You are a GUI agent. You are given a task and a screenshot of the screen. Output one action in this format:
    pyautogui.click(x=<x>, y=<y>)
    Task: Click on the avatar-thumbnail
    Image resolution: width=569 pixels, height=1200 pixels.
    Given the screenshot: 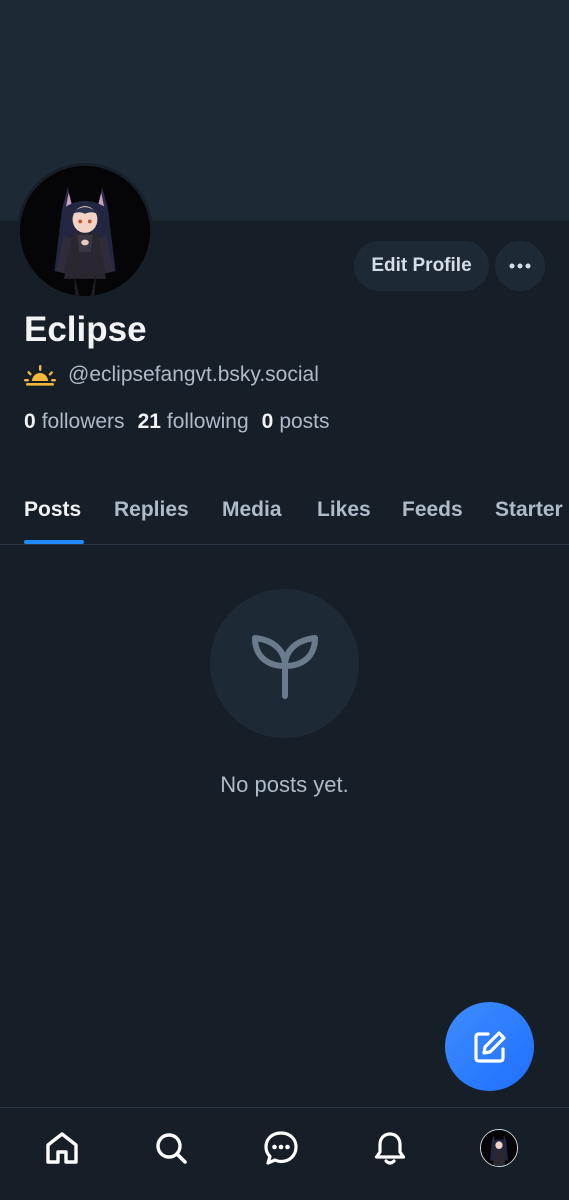 What is the action you would take?
    pyautogui.click(x=499, y=1148)
    